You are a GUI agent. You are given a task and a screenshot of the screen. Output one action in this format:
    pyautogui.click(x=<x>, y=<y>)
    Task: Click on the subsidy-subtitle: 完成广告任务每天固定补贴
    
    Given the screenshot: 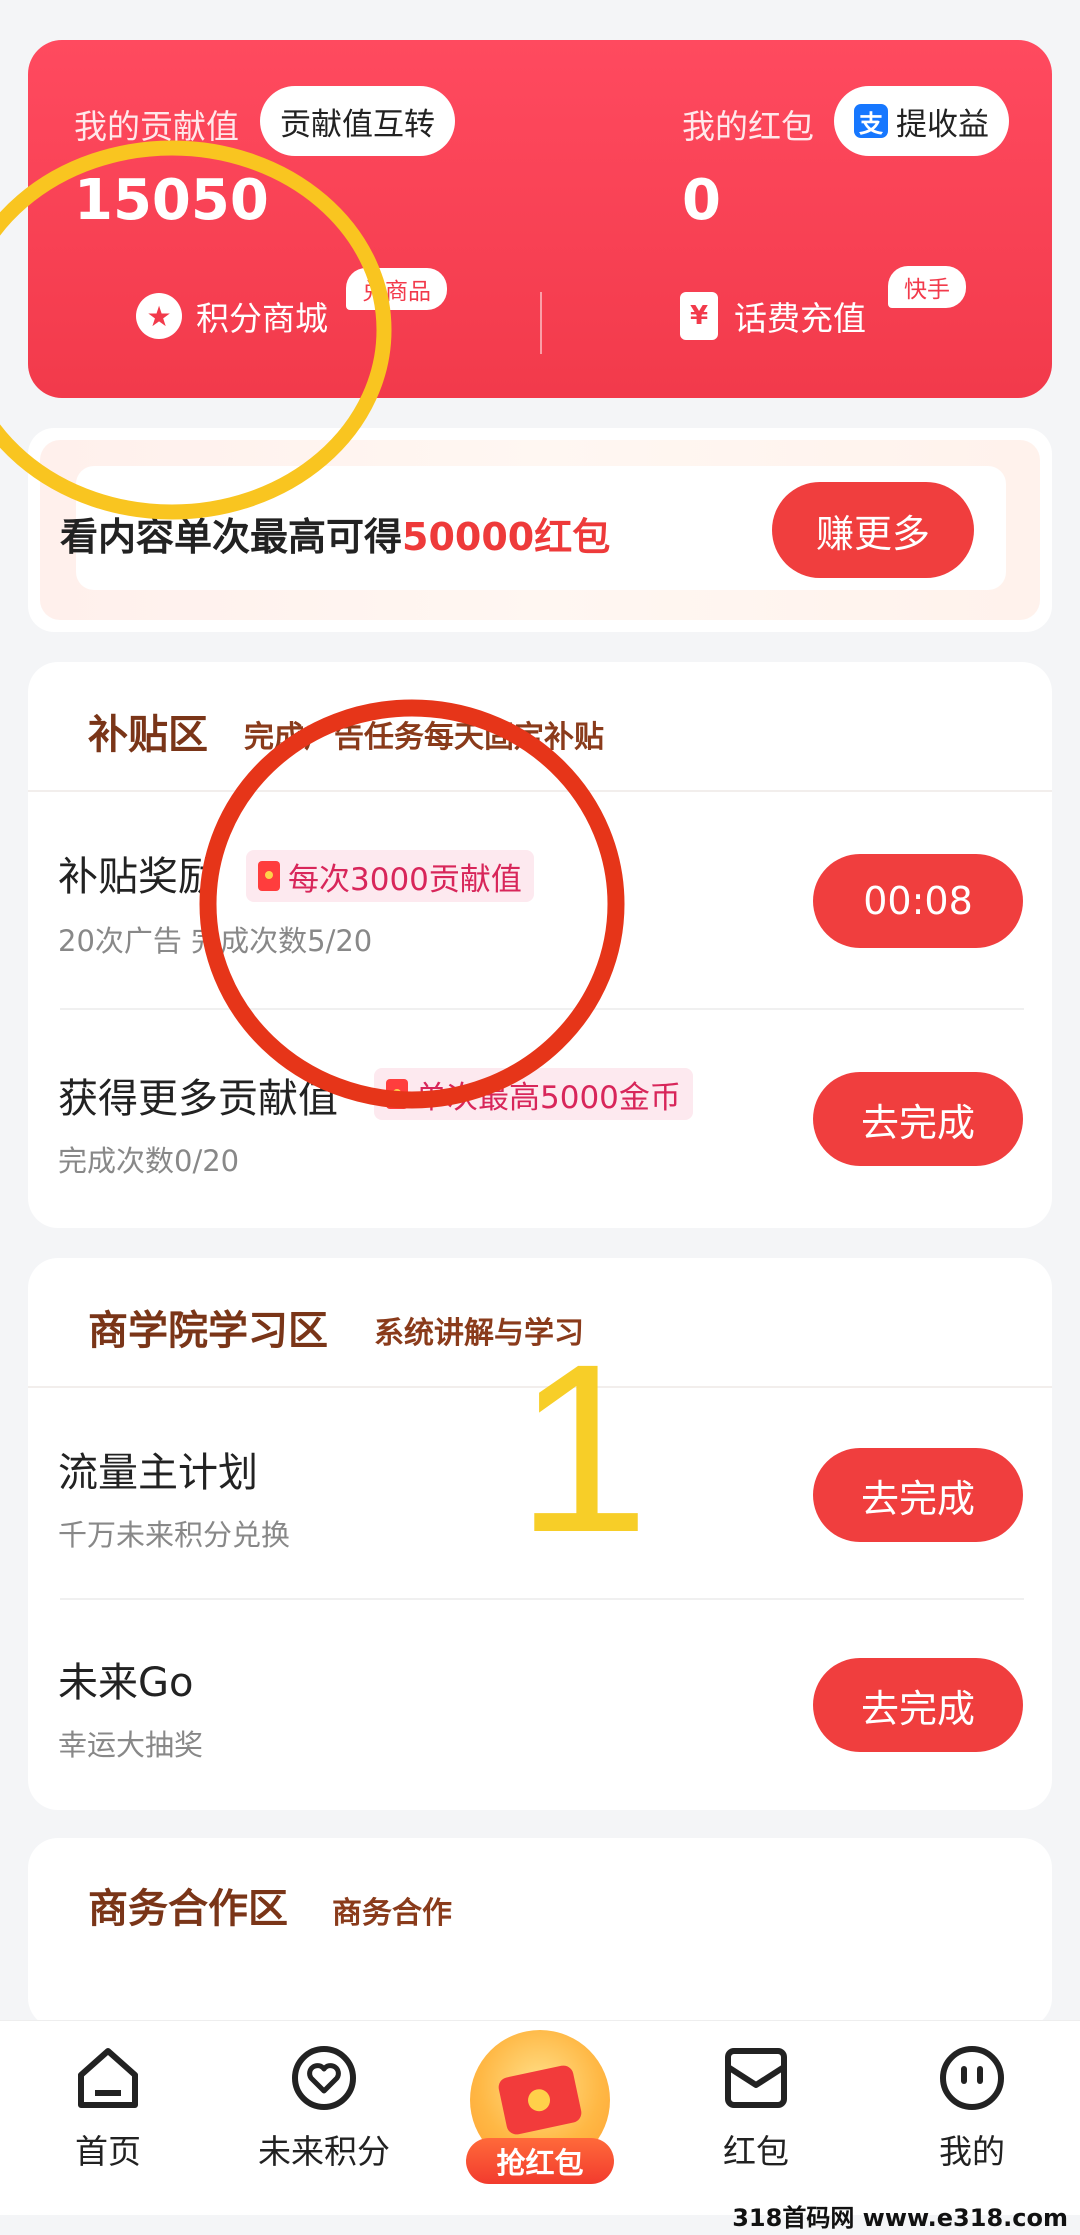 What is the action you would take?
    pyautogui.click(x=424, y=737)
    